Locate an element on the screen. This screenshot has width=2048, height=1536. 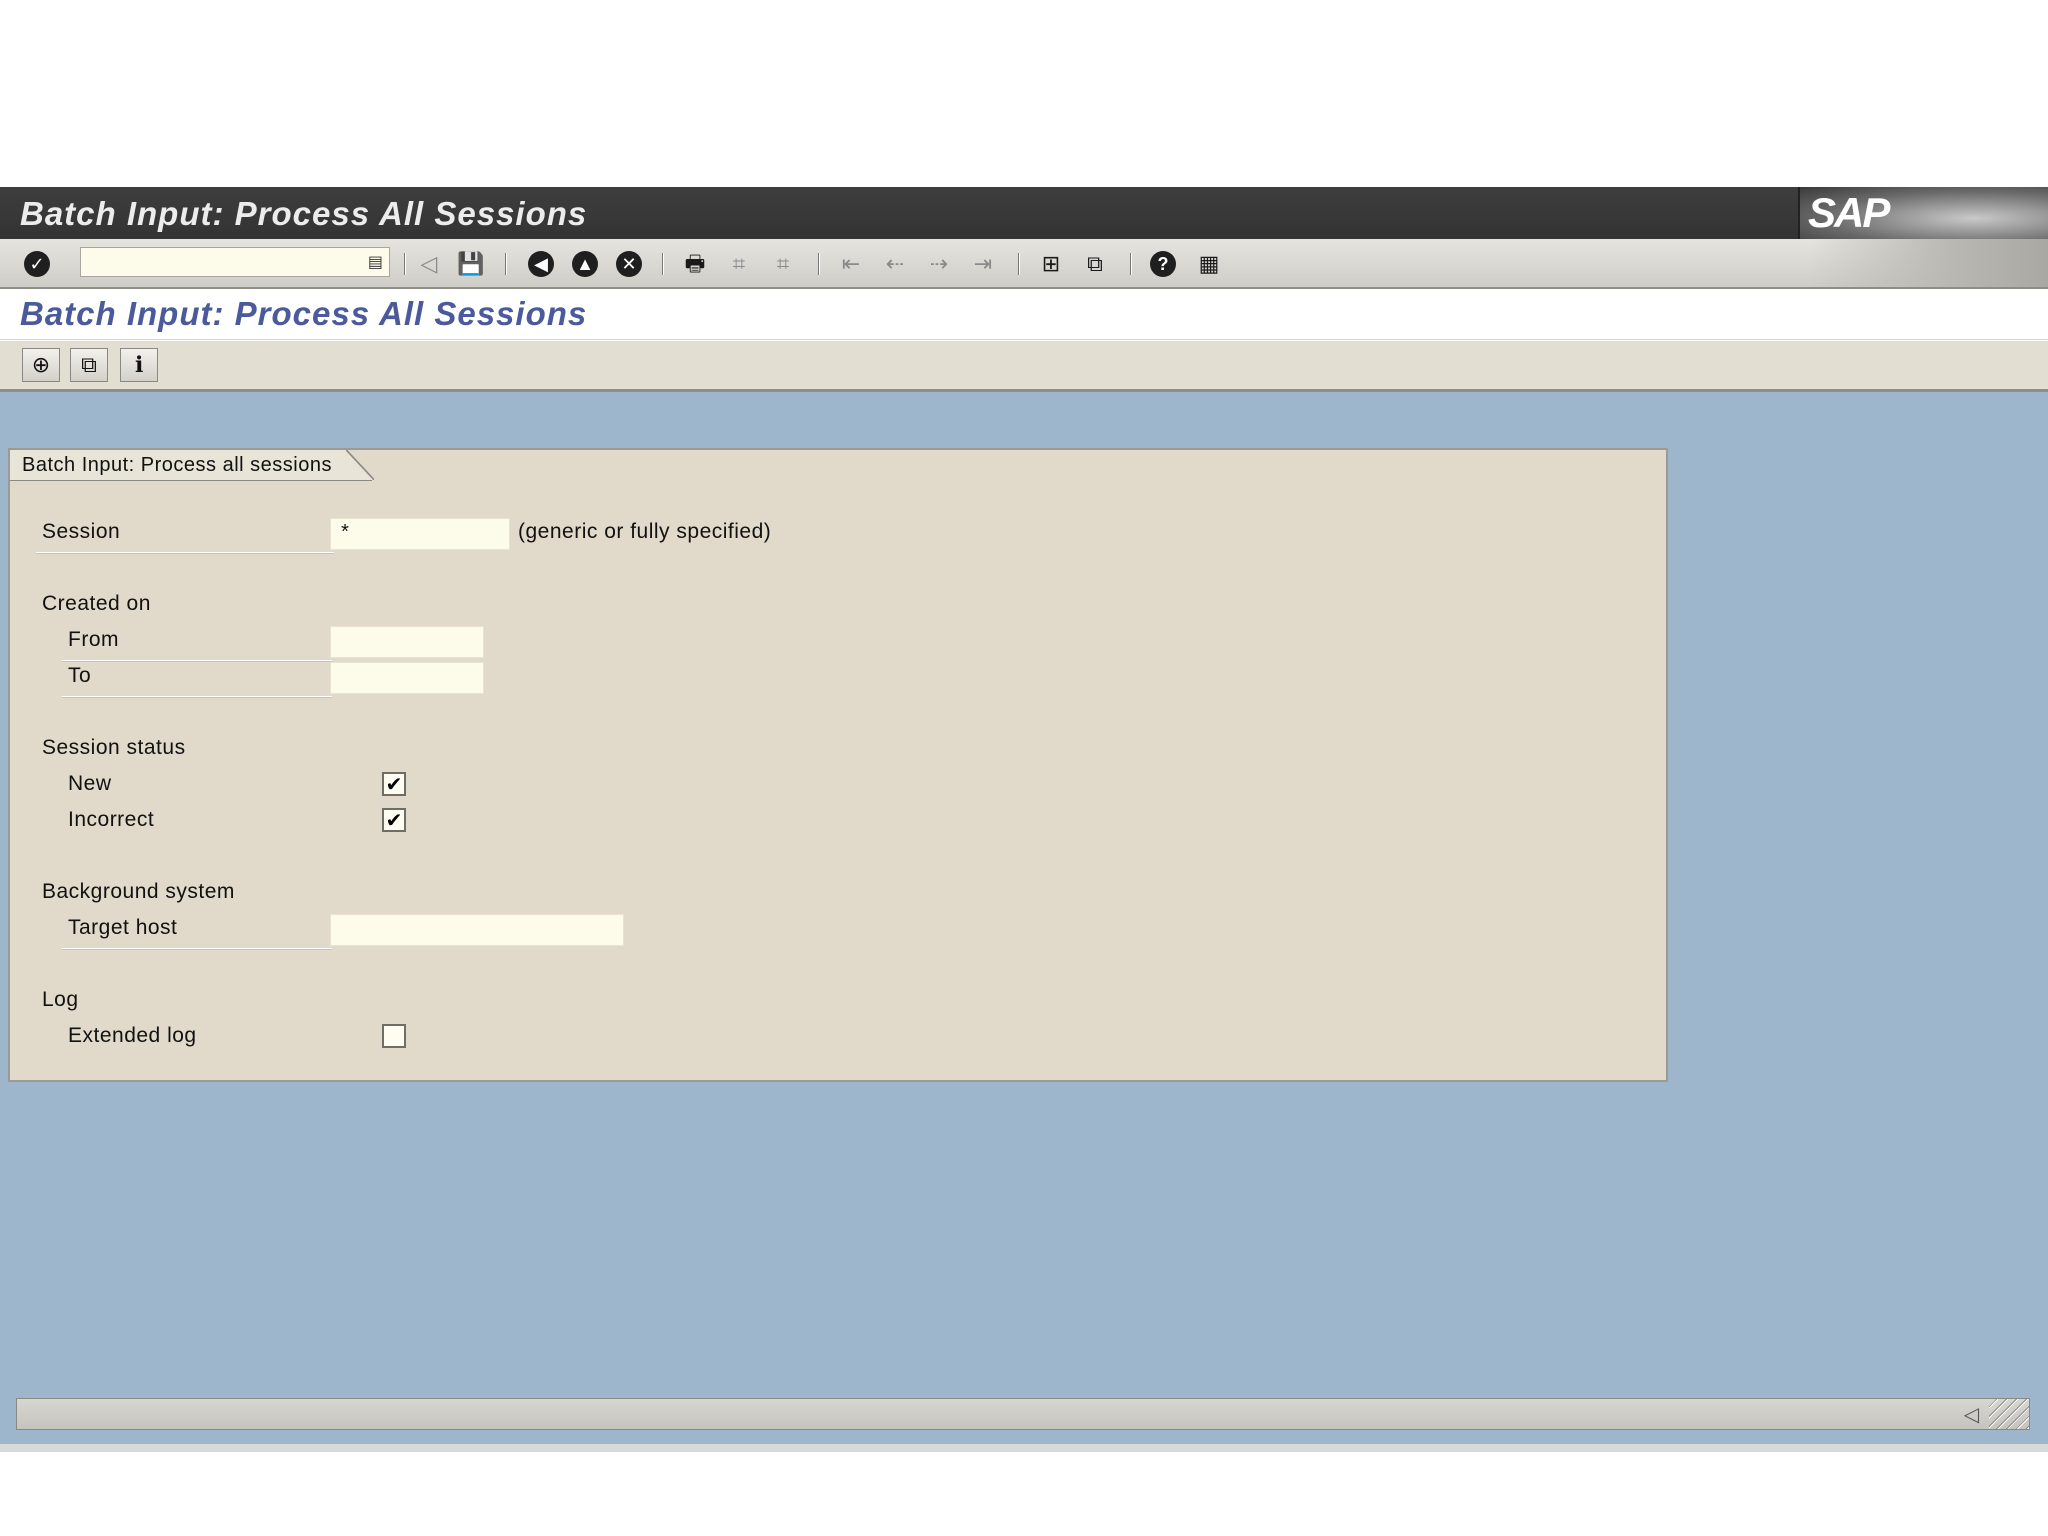
save-icon: 💾 is located at coordinates (471, 264).